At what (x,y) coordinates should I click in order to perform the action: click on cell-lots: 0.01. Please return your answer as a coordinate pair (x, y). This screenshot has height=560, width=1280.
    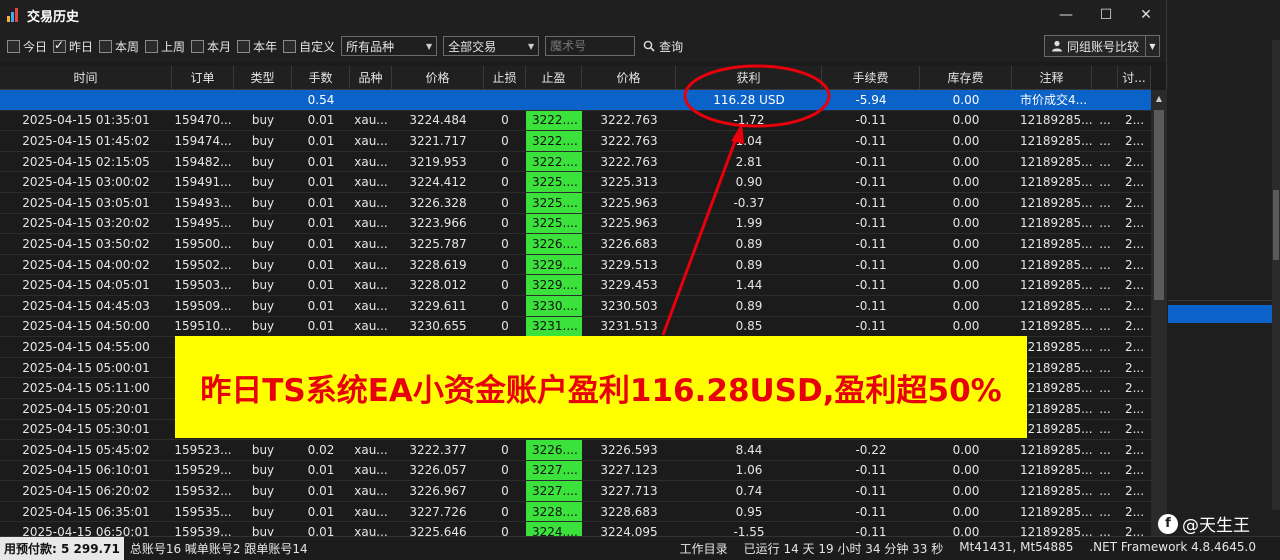
    Looking at the image, I should click on (321, 223).